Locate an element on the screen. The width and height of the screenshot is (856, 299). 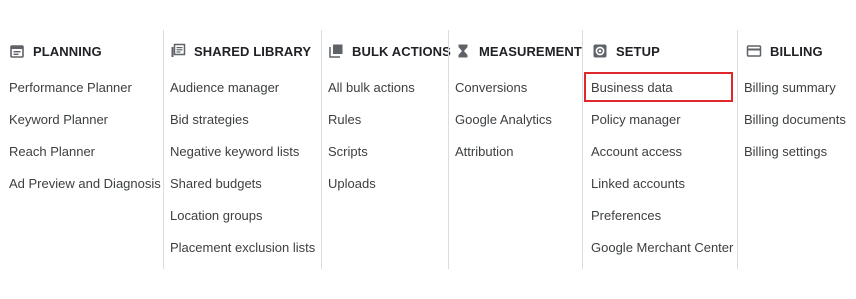
menu-item-negative-keyword-lists: Negative keyword lists is located at coordinates (242, 158).